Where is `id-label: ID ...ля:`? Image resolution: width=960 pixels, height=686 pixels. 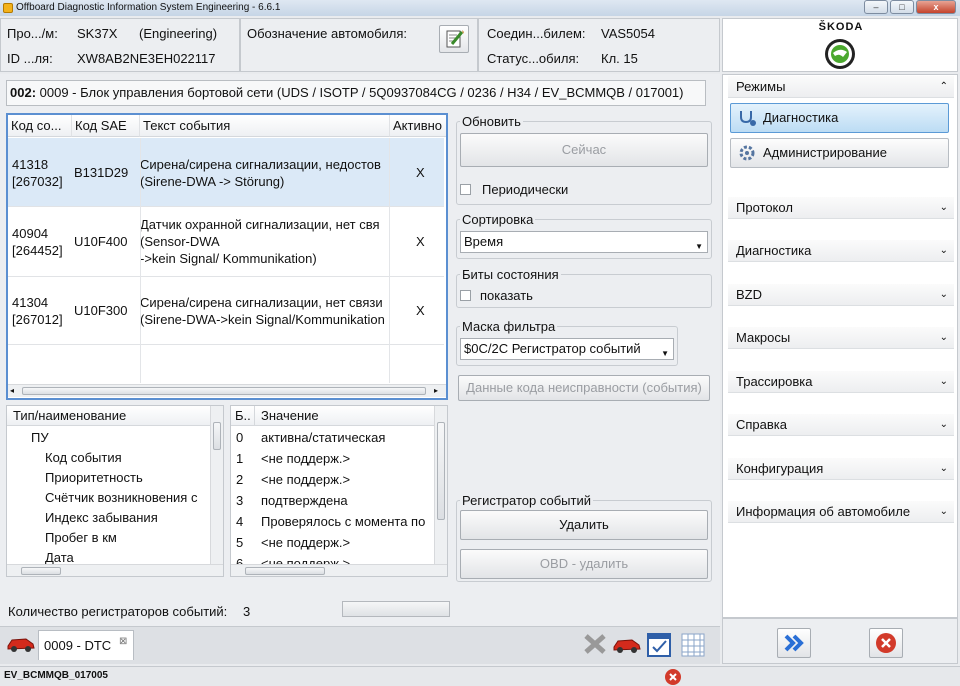
id-label: ID ...ля: is located at coordinates (30, 58).